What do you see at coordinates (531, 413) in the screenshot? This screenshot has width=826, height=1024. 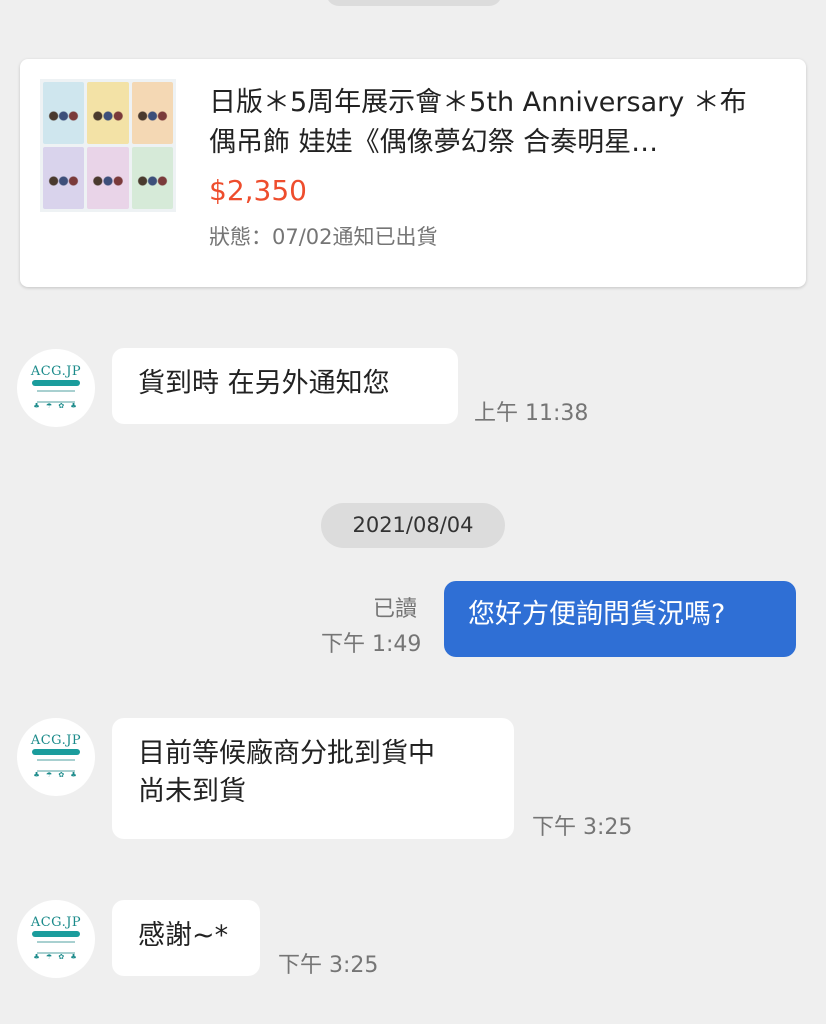 I see `message-time: 上午 11:38` at bounding box center [531, 413].